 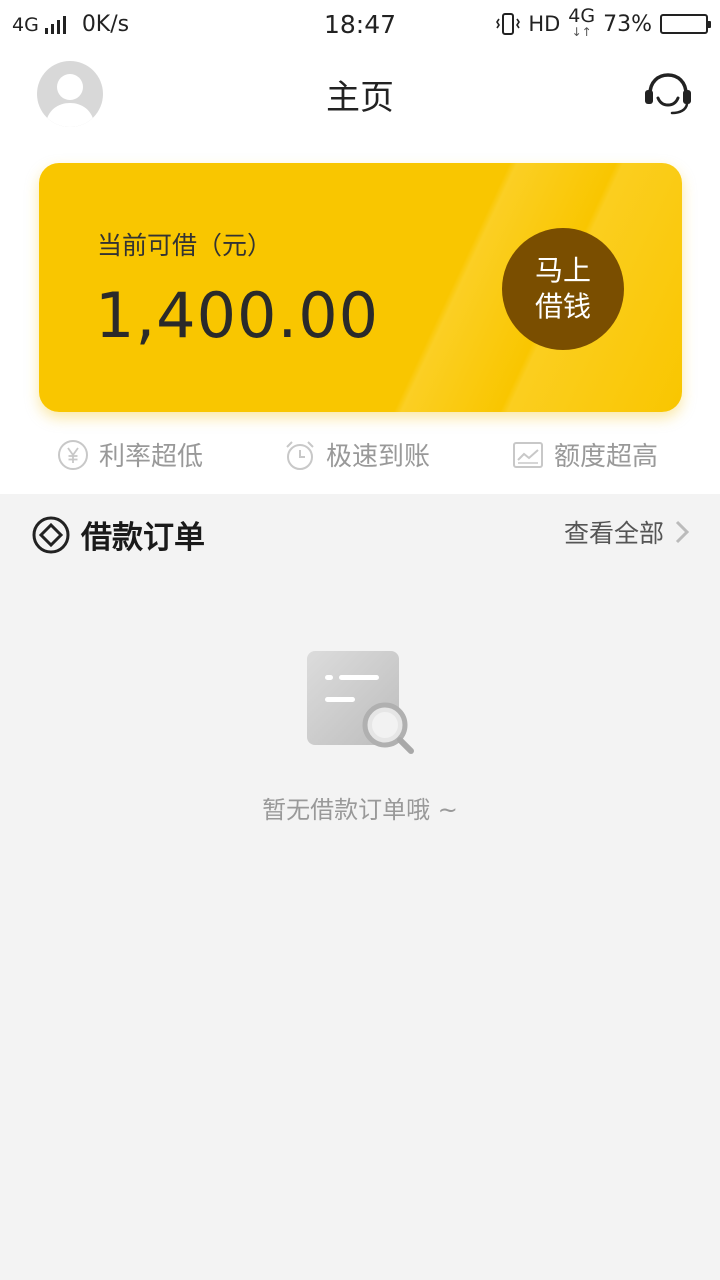 I want to click on view-all-label: 查看全部, so click(x=613, y=533).